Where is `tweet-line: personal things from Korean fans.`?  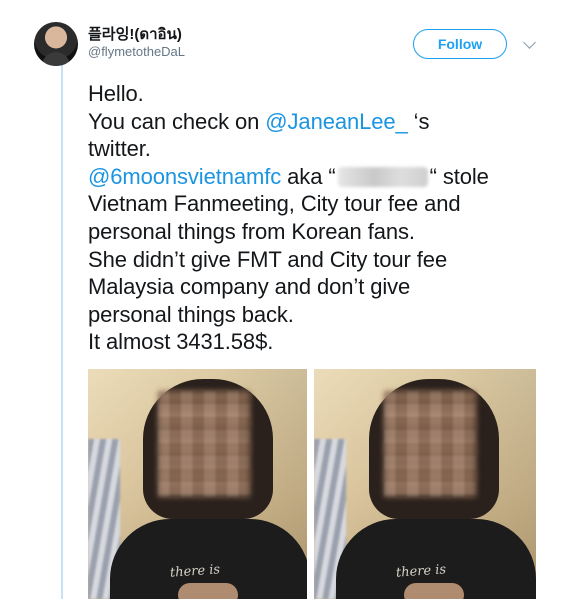
tweet-line: personal things from Korean fans. is located at coordinates (323, 232).